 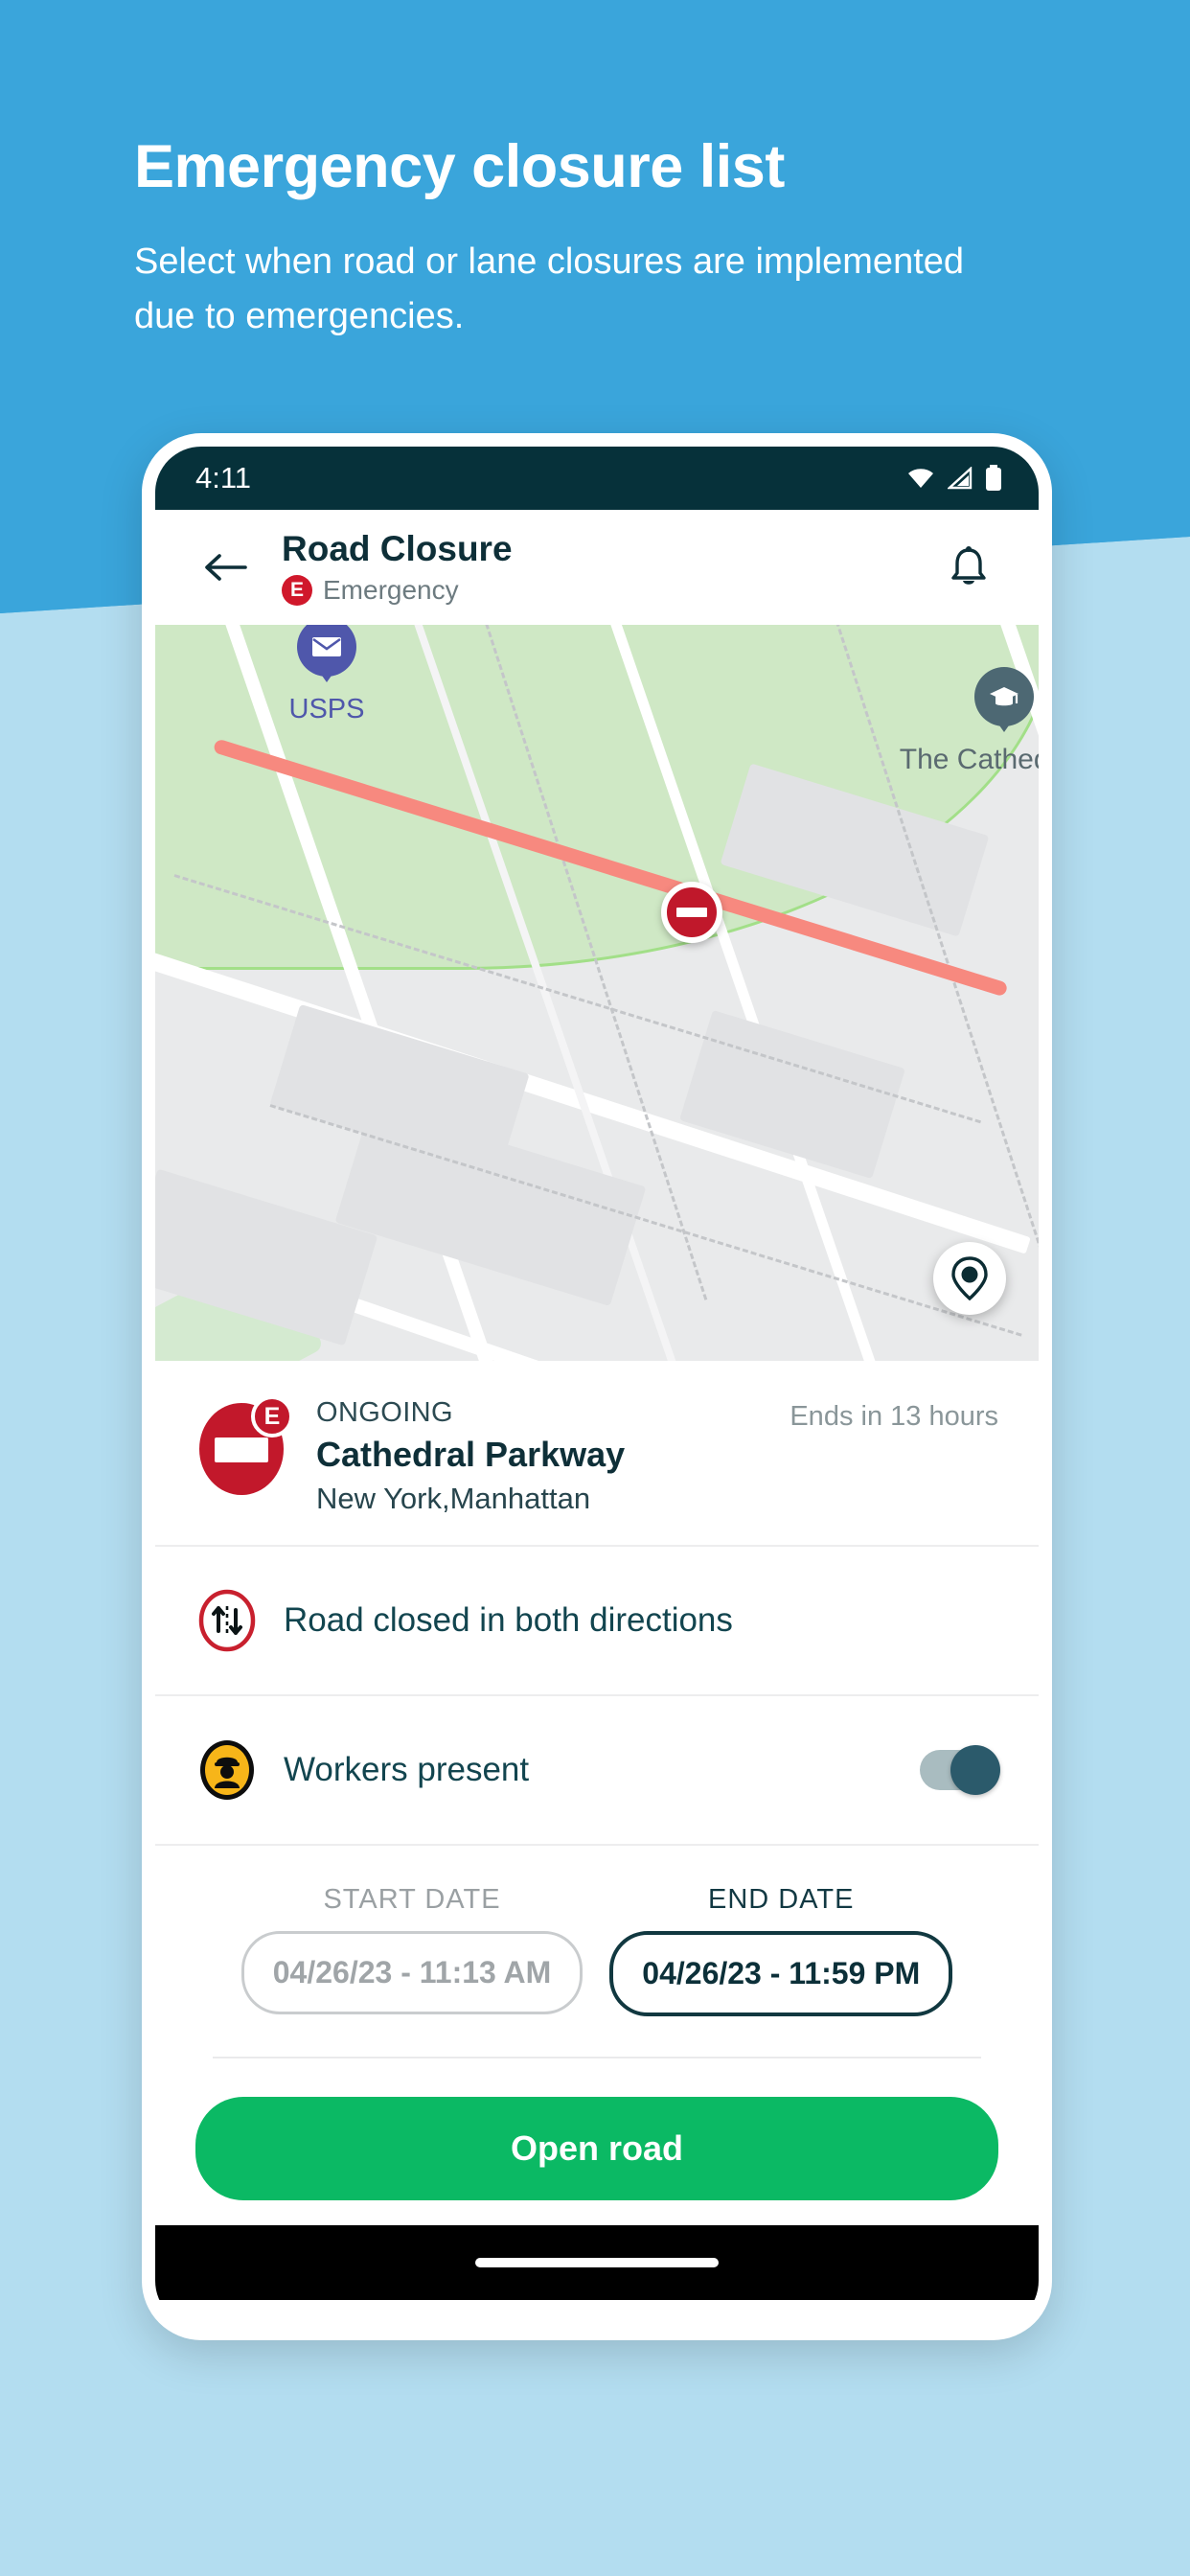 I want to click on both-directions-icon, so click(x=227, y=1621).